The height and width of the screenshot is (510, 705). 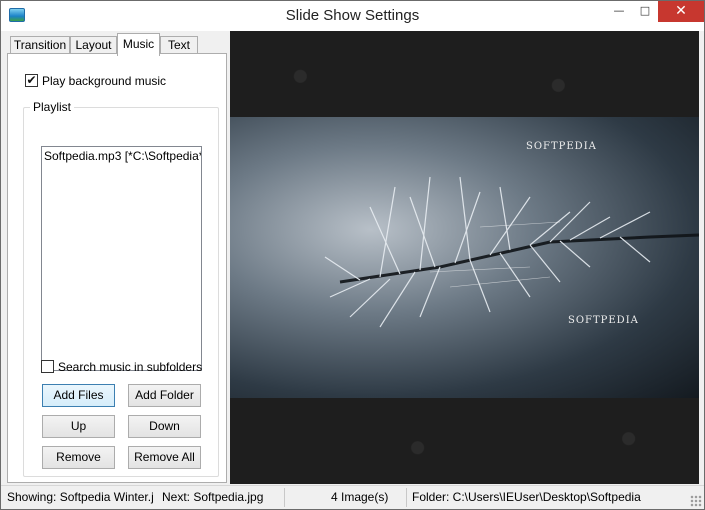 What do you see at coordinates (78, 457) in the screenshot?
I see `remove-button: Remove` at bounding box center [78, 457].